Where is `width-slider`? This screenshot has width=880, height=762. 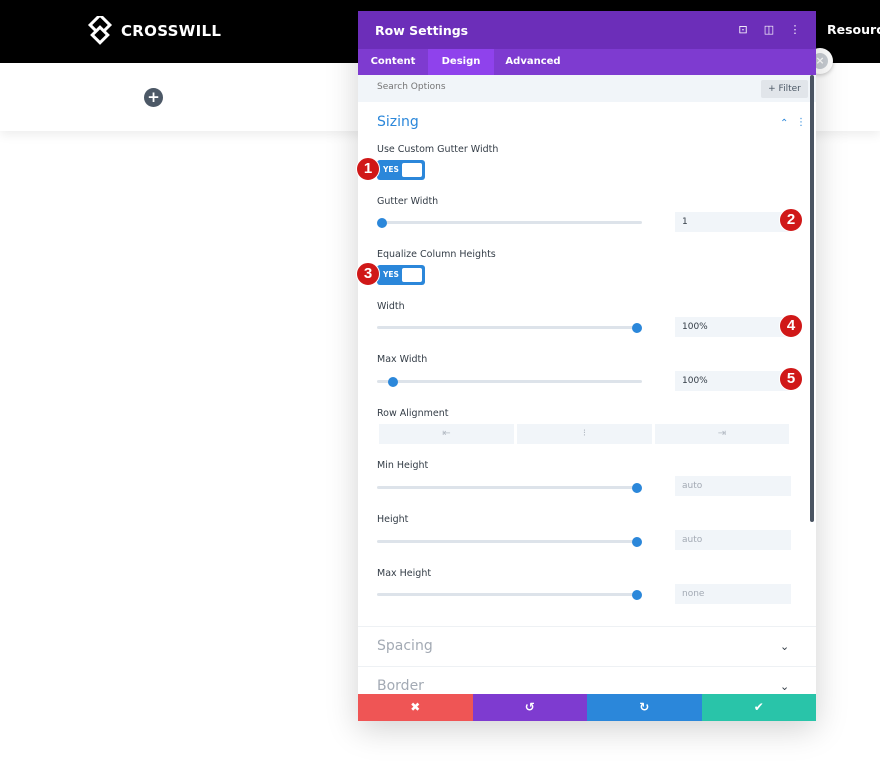 width-slider is located at coordinates (509, 327).